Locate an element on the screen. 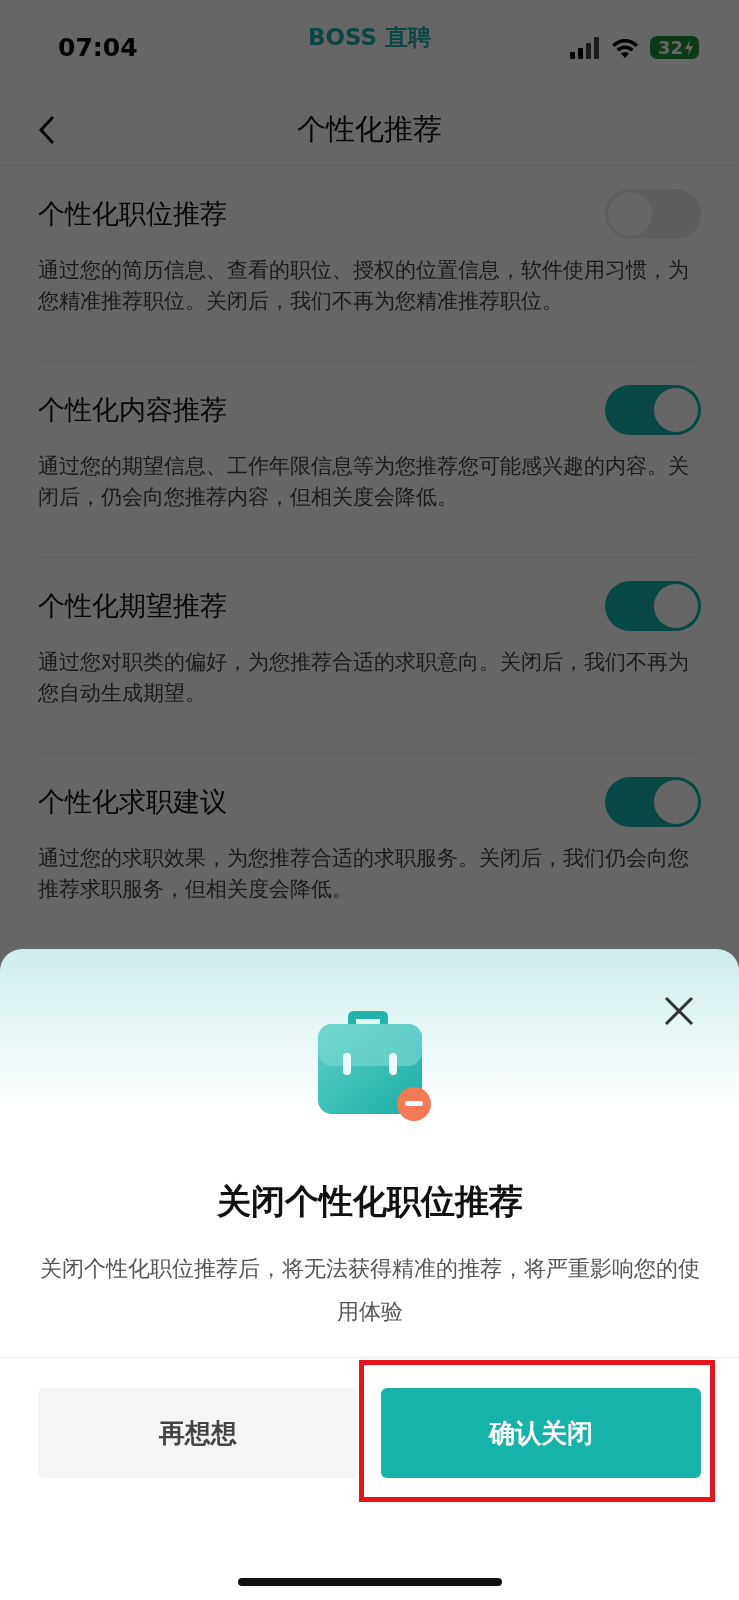 The width and height of the screenshot is (739, 1600). battery-level: 32 is located at coordinates (670, 47).